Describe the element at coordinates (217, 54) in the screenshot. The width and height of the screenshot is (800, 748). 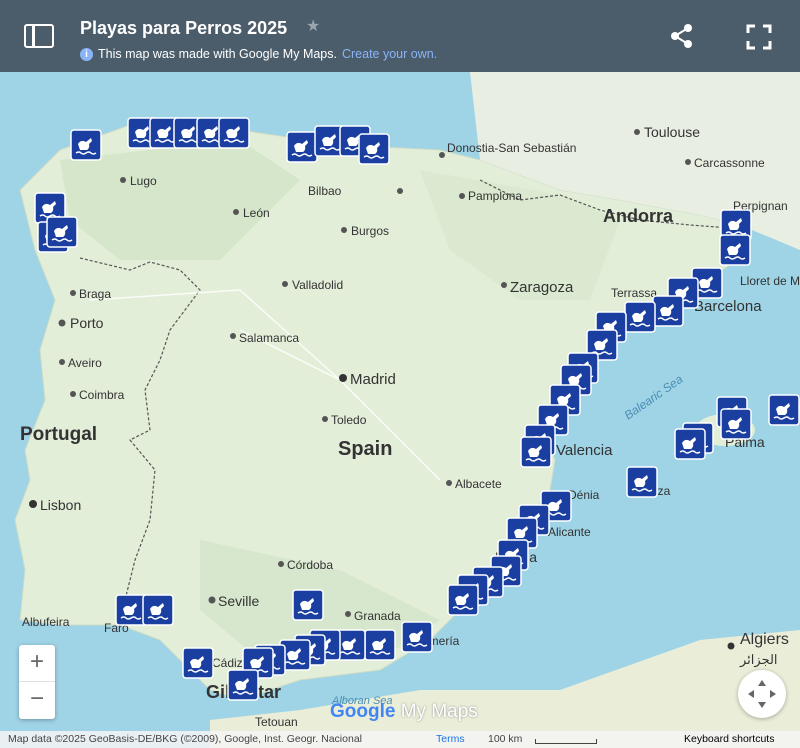
I see `subtitle-text: This map was made with Google My Maps.` at that location.